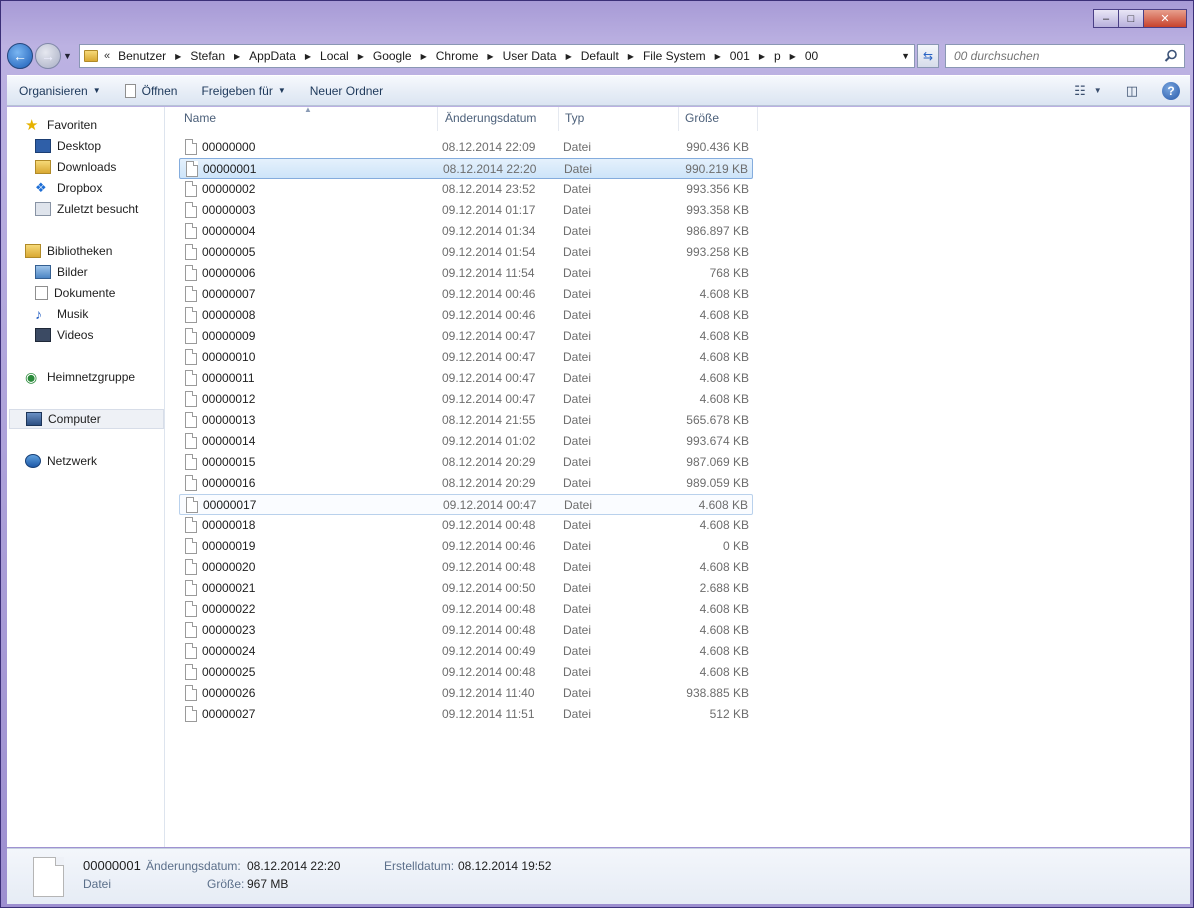 The image size is (1194, 908). Describe the element at coordinates (61, 272) in the screenshot. I see `nav-pictures: Bilder` at that location.